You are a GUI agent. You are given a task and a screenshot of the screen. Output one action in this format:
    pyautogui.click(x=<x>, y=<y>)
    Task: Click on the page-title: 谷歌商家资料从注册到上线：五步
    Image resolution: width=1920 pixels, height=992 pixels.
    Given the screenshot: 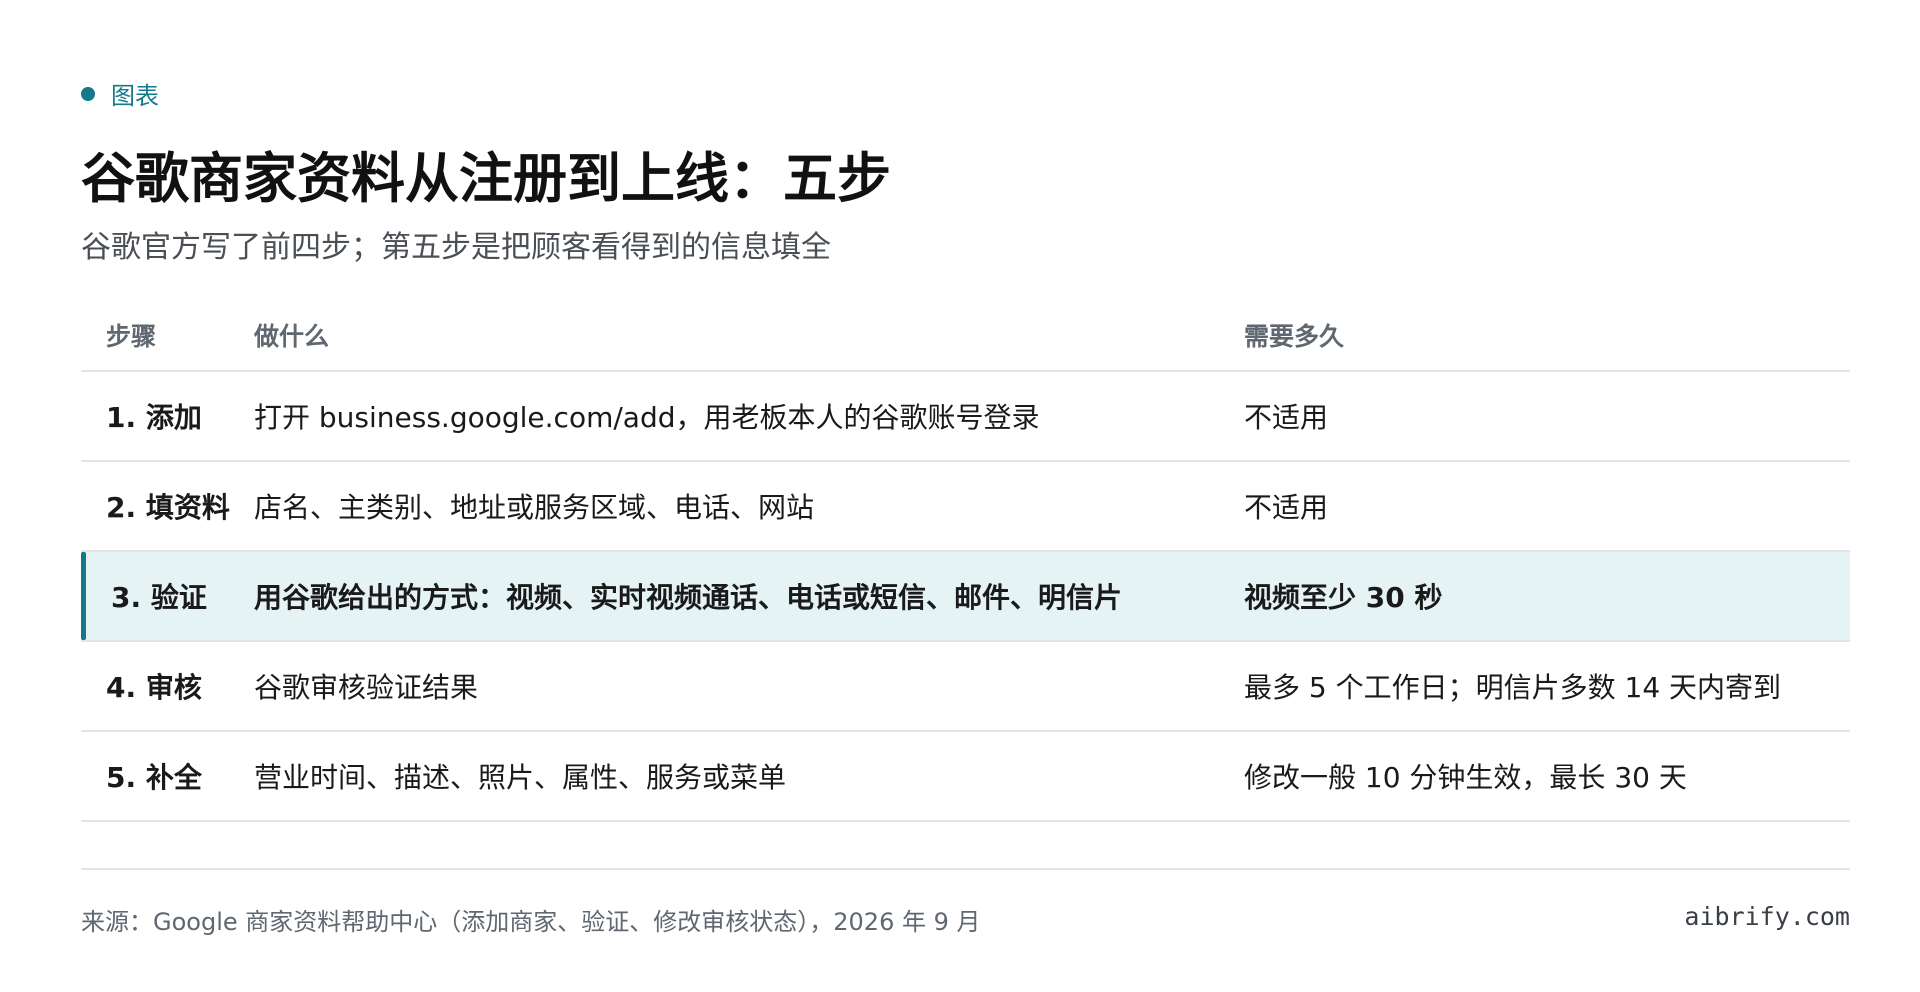 What is the action you would take?
    pyautogui.click(x=486, y=178)
    